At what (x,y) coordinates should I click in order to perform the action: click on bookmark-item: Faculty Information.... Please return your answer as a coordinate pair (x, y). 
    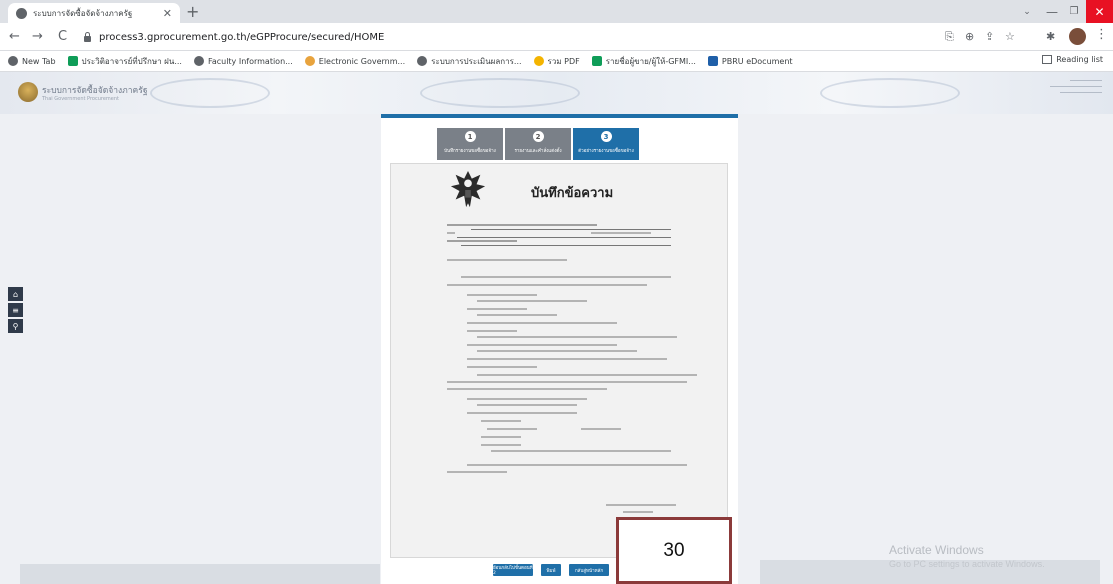
    Looking at the image, I should click on (243, 61).